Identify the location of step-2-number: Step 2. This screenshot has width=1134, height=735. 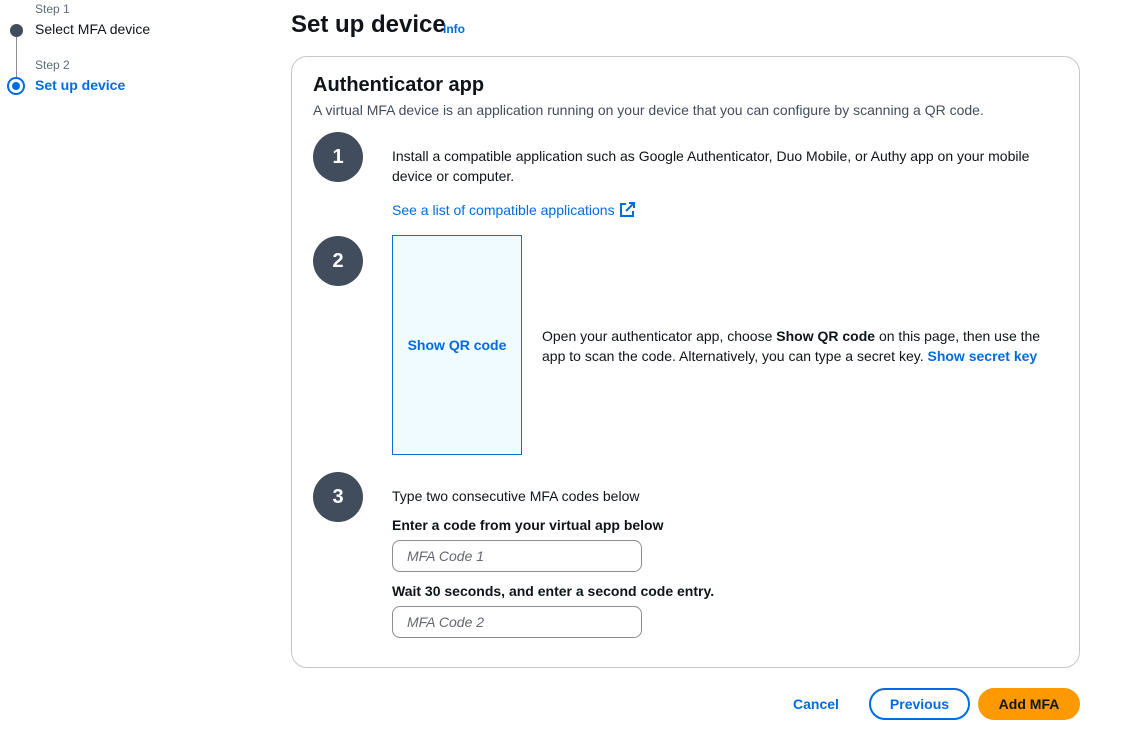
(52, 65).